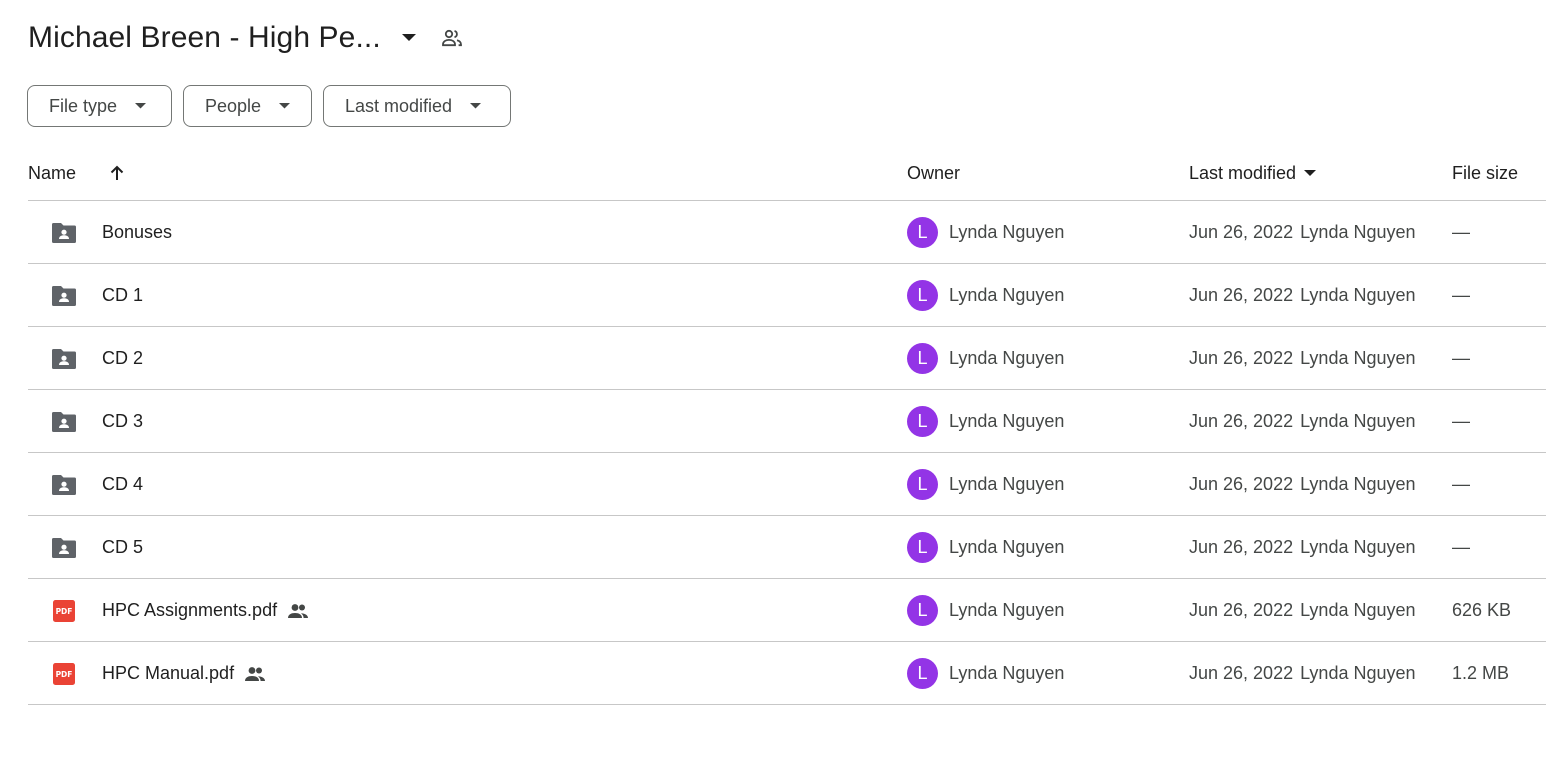 This screenshot has width=1546, height=761. I want to click on file-name: CD 3, so click(123, 421).